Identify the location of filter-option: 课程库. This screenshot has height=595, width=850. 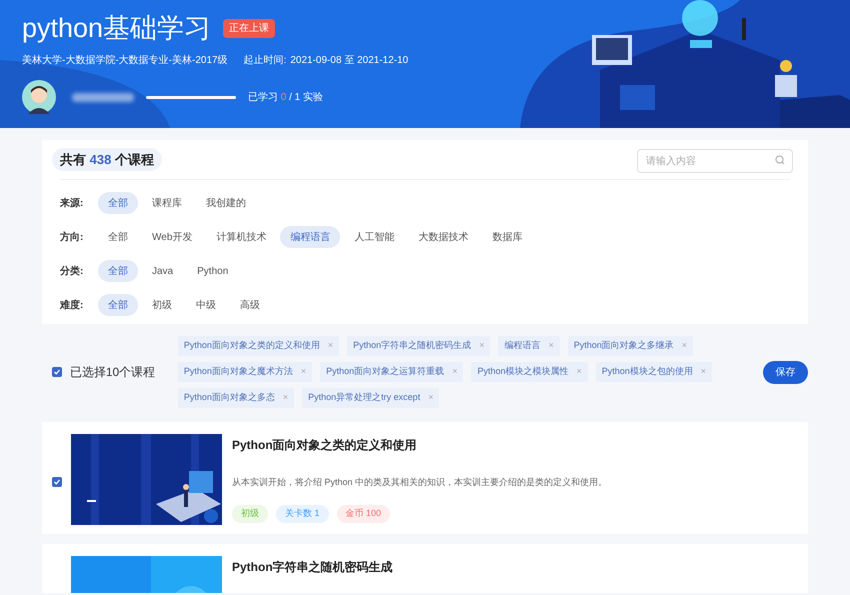
(167, 203).